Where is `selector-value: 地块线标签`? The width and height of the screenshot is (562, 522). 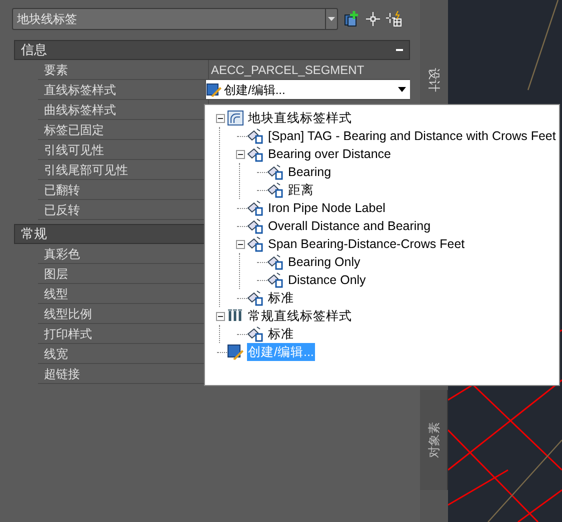 selector-value: 地块线标签 is located at coordinates (47, 19).